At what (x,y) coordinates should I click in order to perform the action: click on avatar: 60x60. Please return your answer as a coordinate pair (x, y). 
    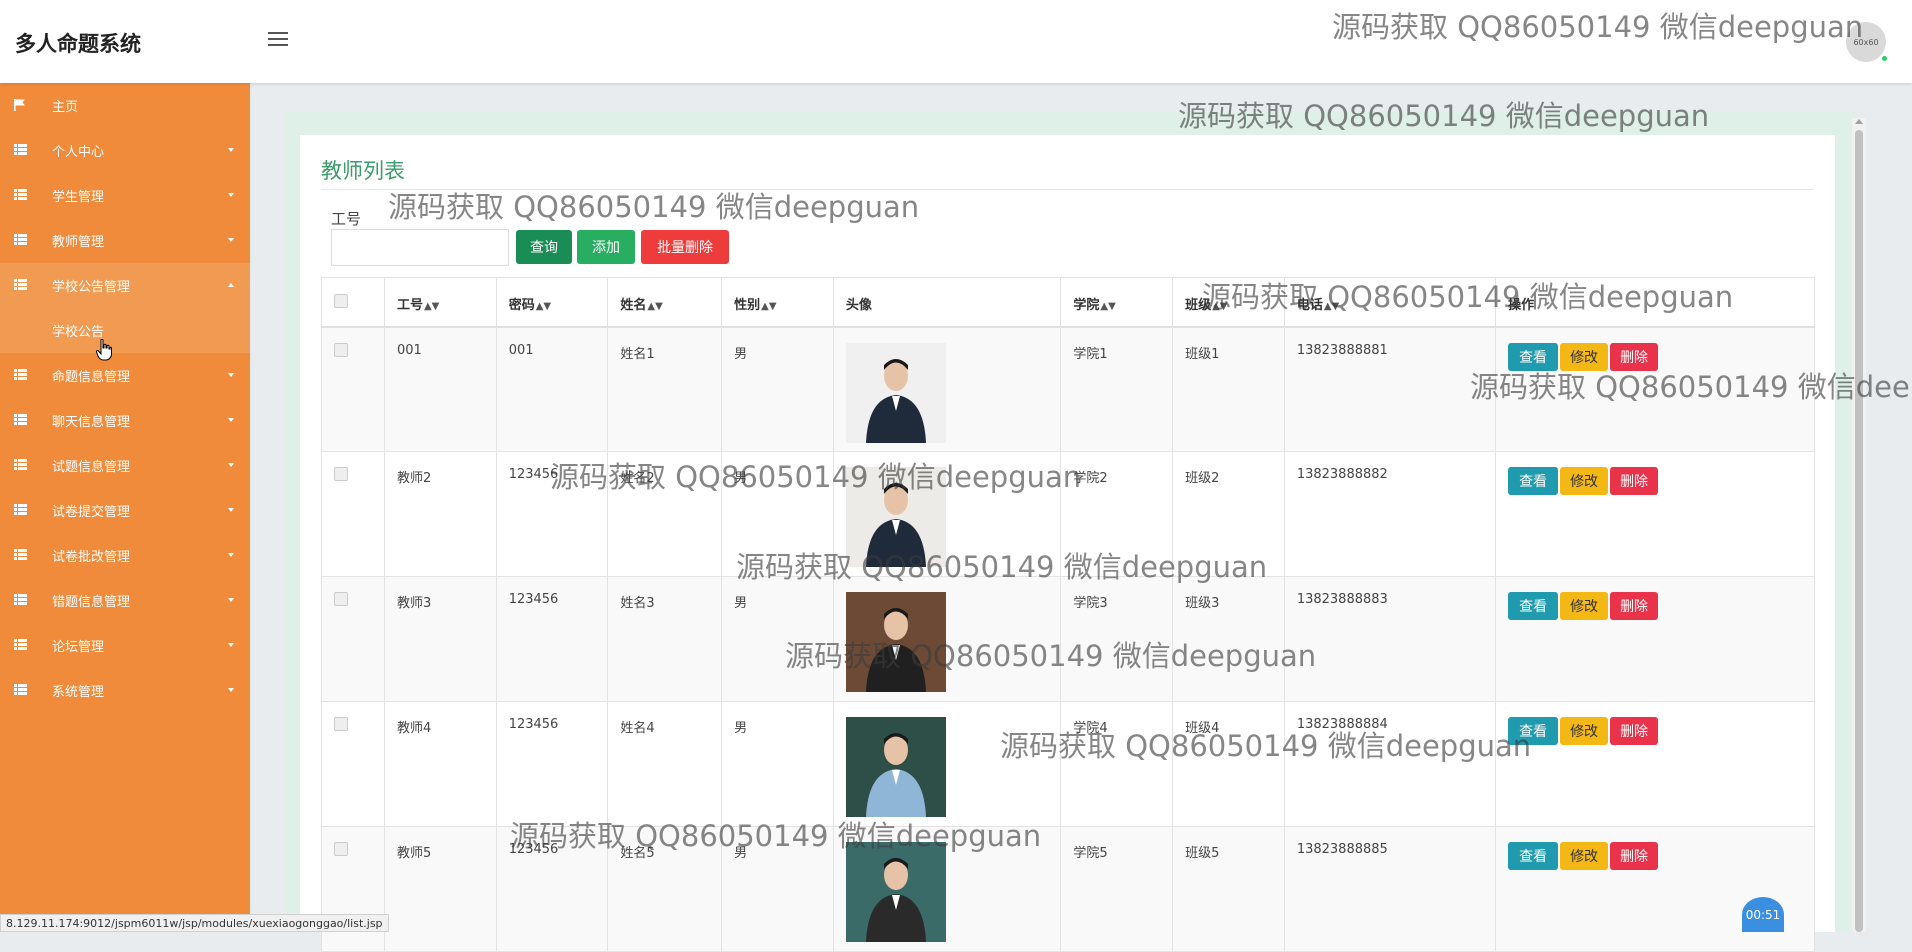
    Looking at the image, I should click on (1866, 42).